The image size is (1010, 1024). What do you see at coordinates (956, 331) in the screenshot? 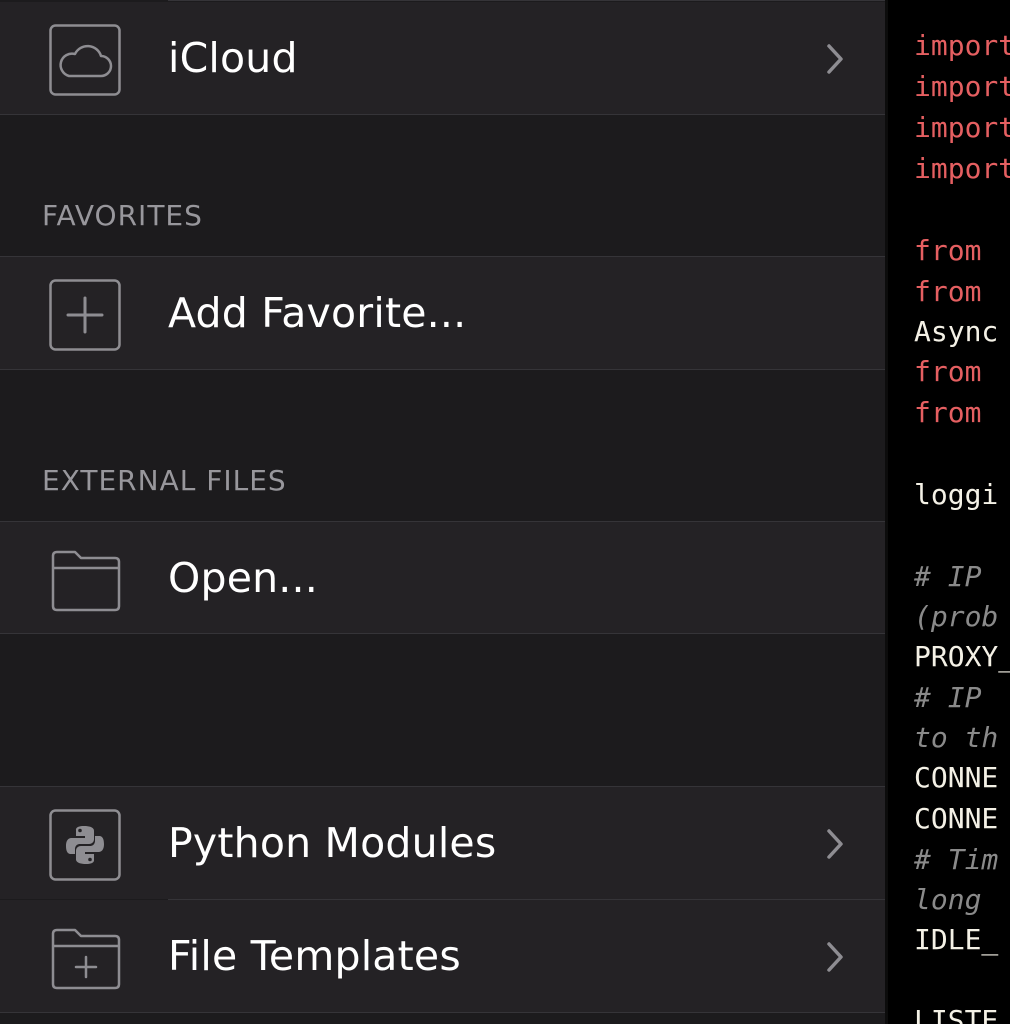
I see `code-line: Async` at bounding box center [956, 331].